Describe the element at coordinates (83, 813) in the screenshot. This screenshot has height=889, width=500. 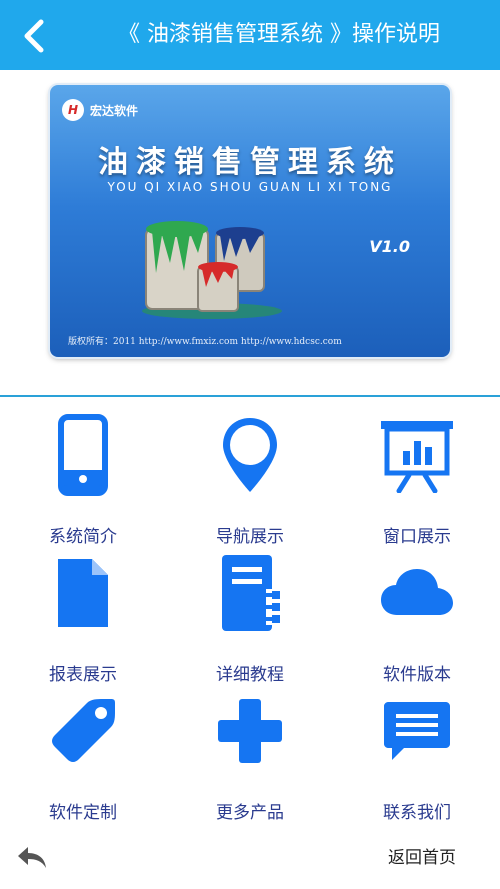
I see `menu-item-label: 软件定制` at that location.